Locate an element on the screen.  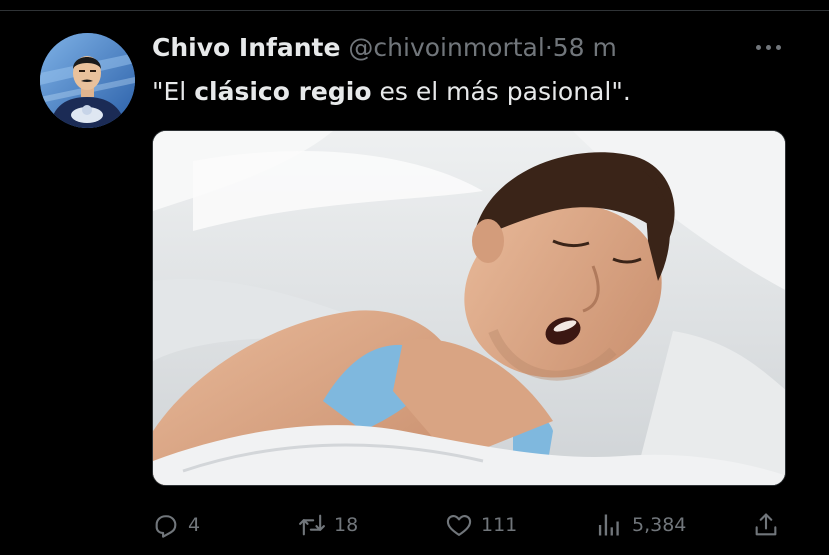
display-name: Chivo Infante is located at coordinates (246, 47).